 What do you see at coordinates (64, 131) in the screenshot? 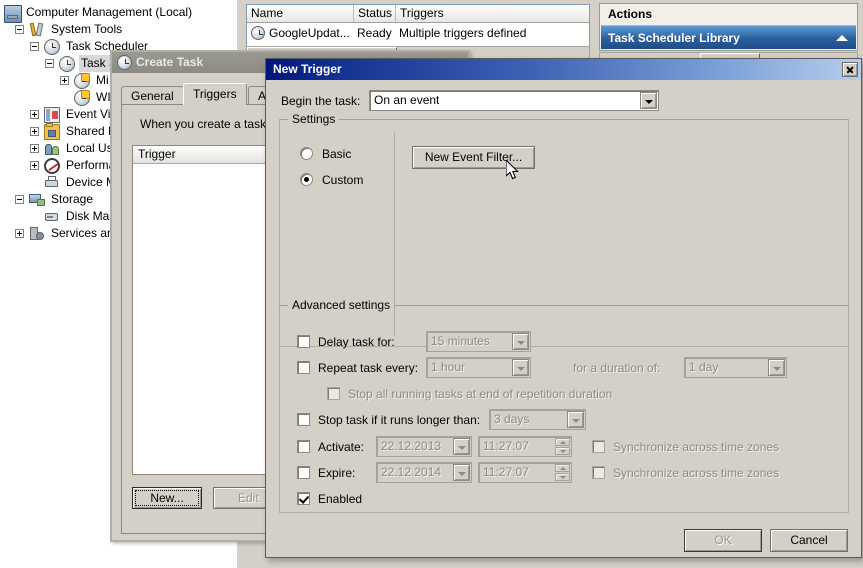
I see `tree-item-shared-folders: Shared Fo` at bounding box center [64, 131].